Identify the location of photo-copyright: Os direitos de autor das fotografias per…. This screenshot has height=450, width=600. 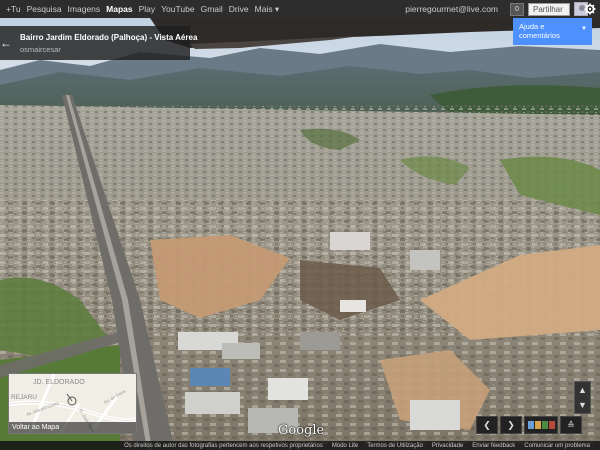
(223, 445).